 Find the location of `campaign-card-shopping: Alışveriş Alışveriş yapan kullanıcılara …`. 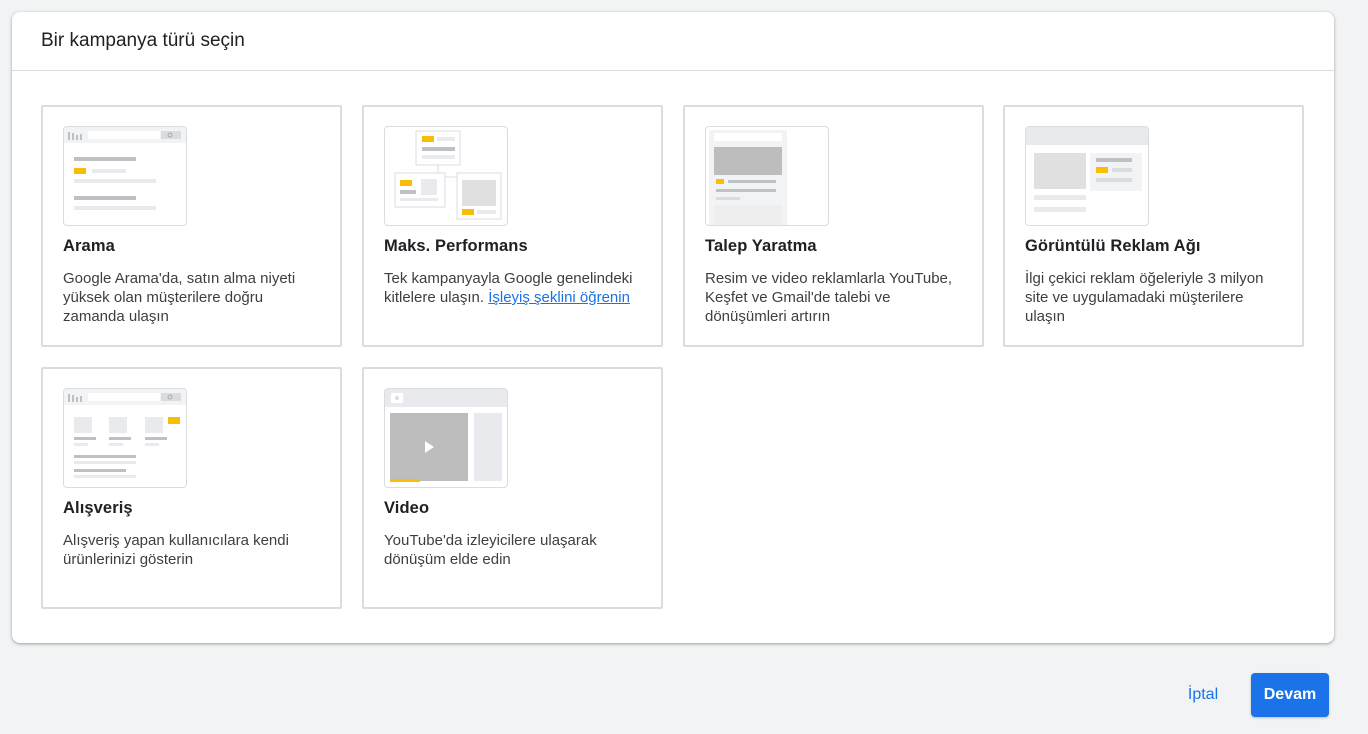

campaign-card-shopping: Alışveriş Alışveriş yapan kullanıcılara … is located at coordinates (191, 488).